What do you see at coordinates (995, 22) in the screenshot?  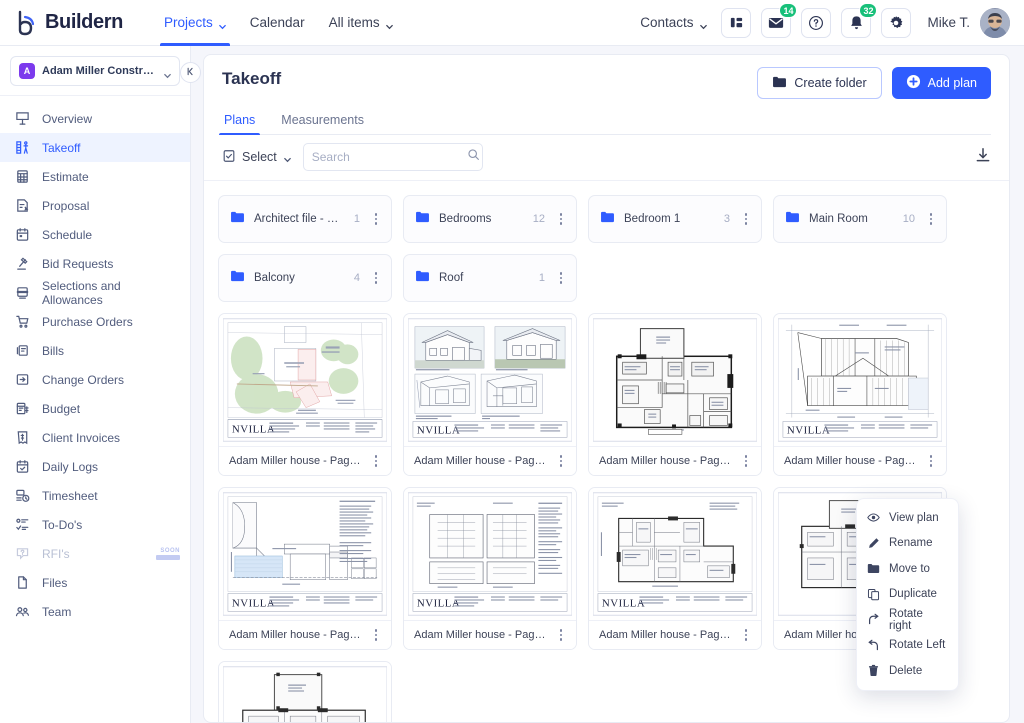 I see `avatar` at bounding box center [995, 22].